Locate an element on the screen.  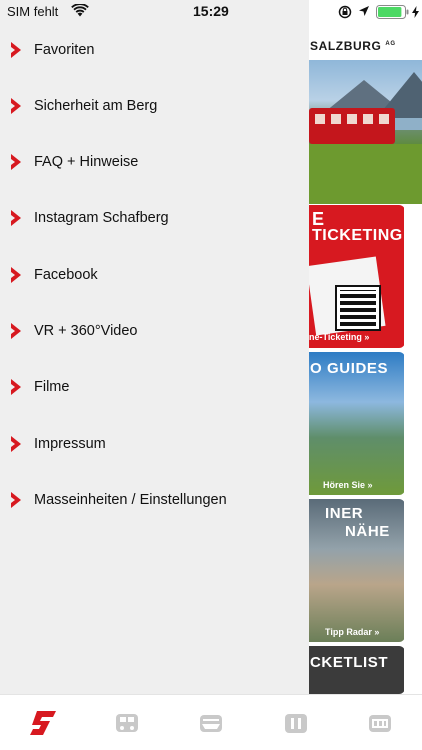
menu-item-label: Favoriten is located at coordinates (64, 50).